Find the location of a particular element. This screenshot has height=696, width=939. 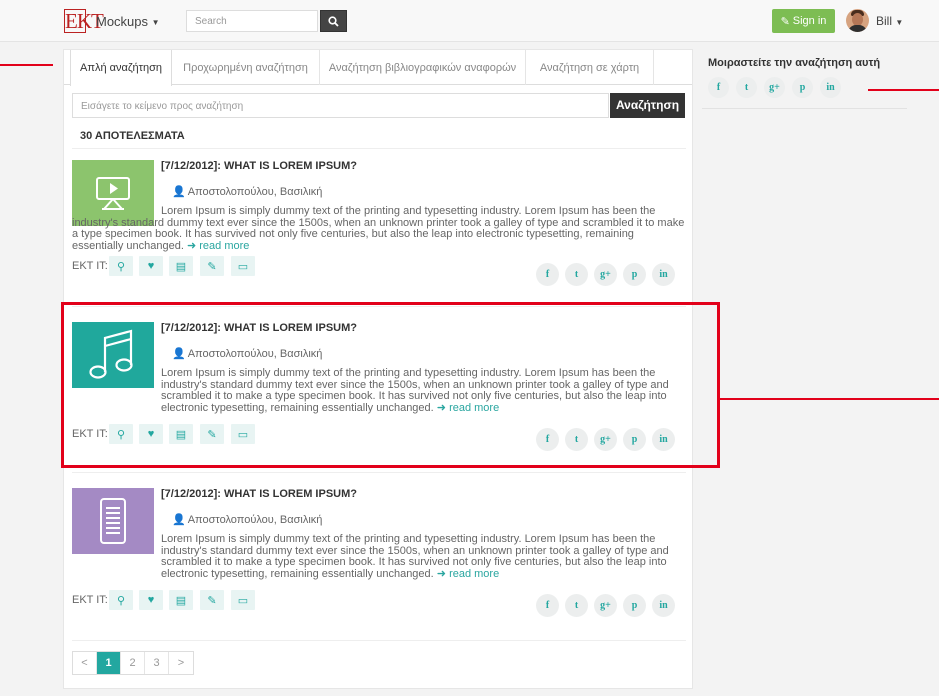

sign-in-label: Sign in is located at coordinates (809, 21).